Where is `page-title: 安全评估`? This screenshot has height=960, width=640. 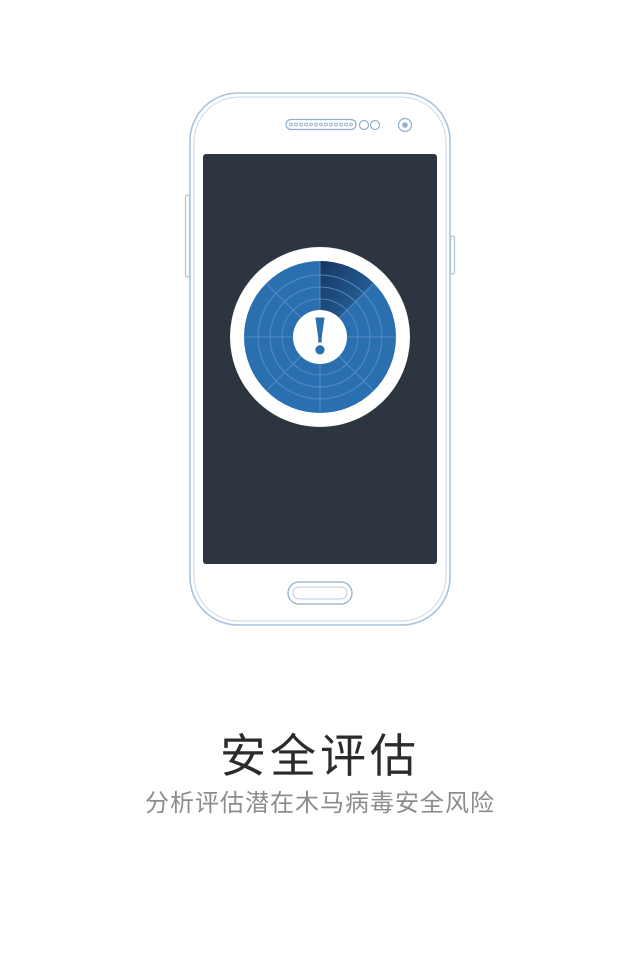
page-title: 安全评估 is located at coordinates (320, 756).